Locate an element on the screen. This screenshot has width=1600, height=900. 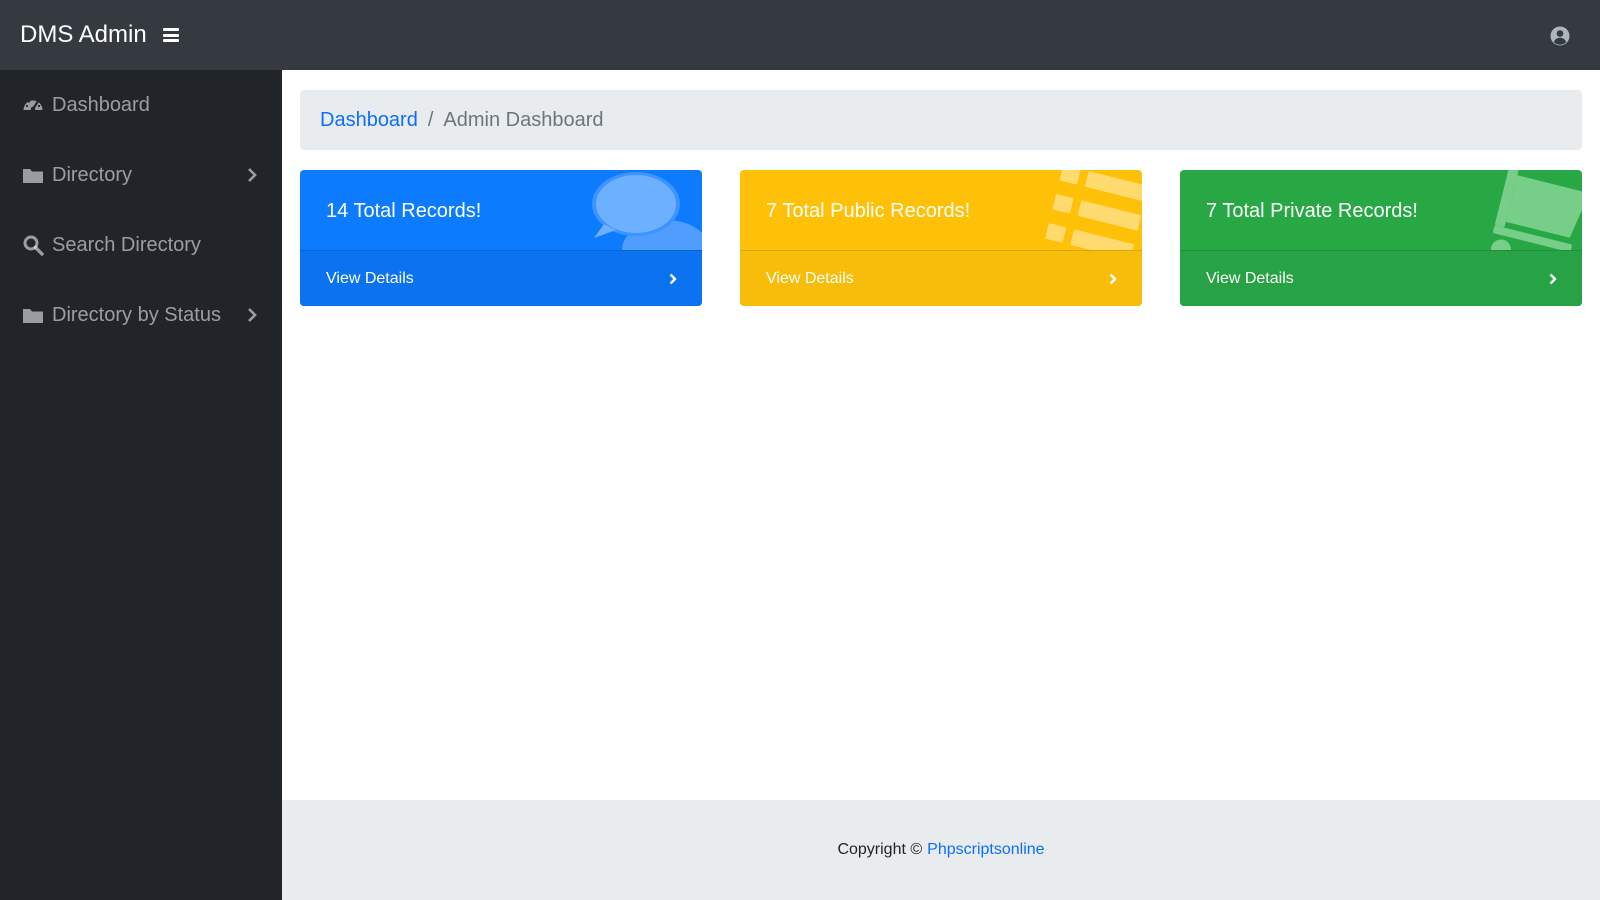
sidebar-item-search-directory: Search Directory is located at coordinates (141, 245).